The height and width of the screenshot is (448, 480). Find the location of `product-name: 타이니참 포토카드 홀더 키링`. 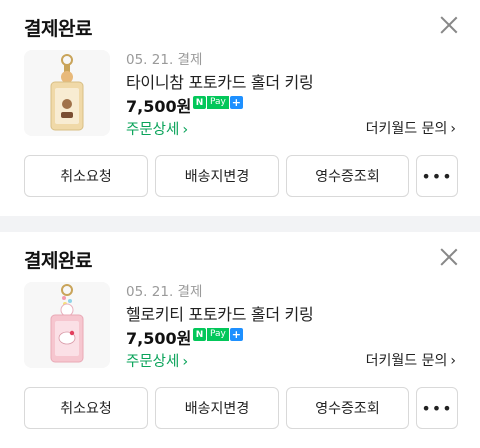

product-name: 타이니참 포토카드 홀더 키링 is located at coordinates (220, 81).